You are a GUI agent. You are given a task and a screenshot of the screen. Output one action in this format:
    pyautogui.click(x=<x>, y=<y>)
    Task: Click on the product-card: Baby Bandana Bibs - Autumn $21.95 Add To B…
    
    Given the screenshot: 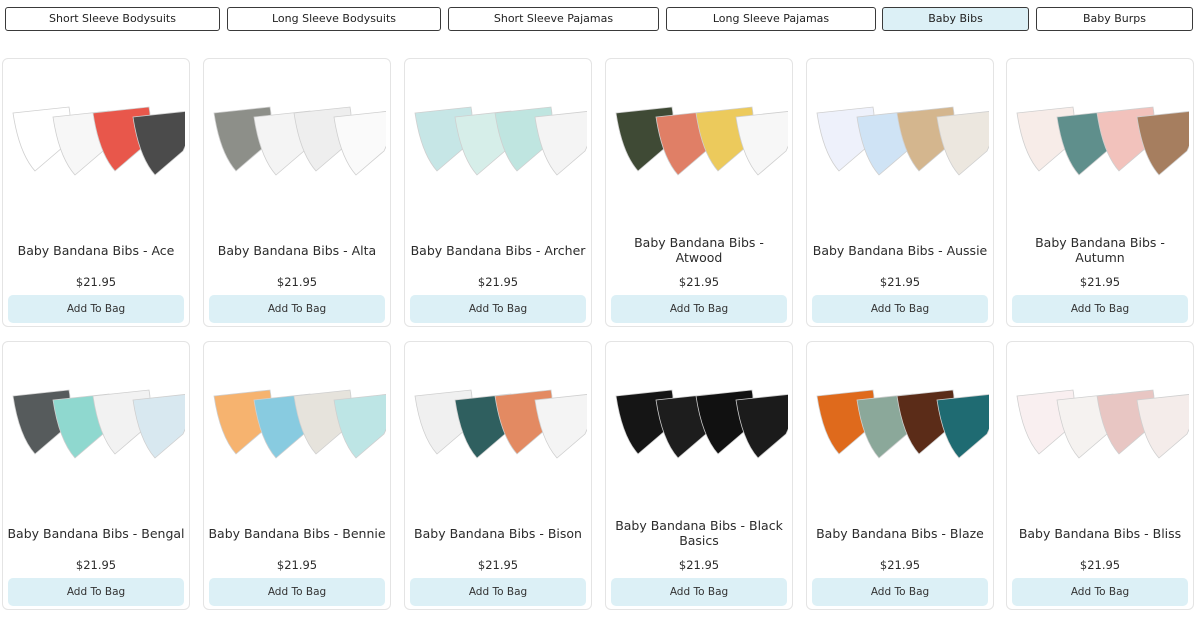 What is the action you would take?
    pyautogui.click(x=1100, y=192)
    